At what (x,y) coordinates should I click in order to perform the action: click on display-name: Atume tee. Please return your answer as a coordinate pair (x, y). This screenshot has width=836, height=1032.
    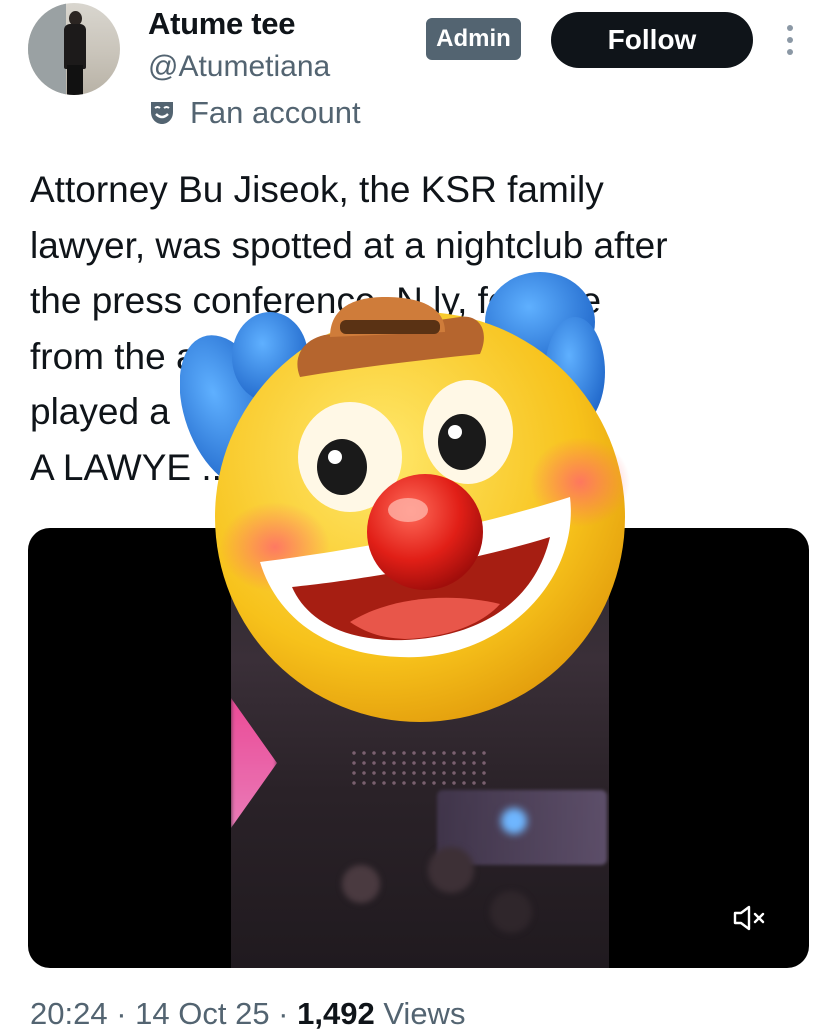
    Looking at the image, I should click on (221, 24).